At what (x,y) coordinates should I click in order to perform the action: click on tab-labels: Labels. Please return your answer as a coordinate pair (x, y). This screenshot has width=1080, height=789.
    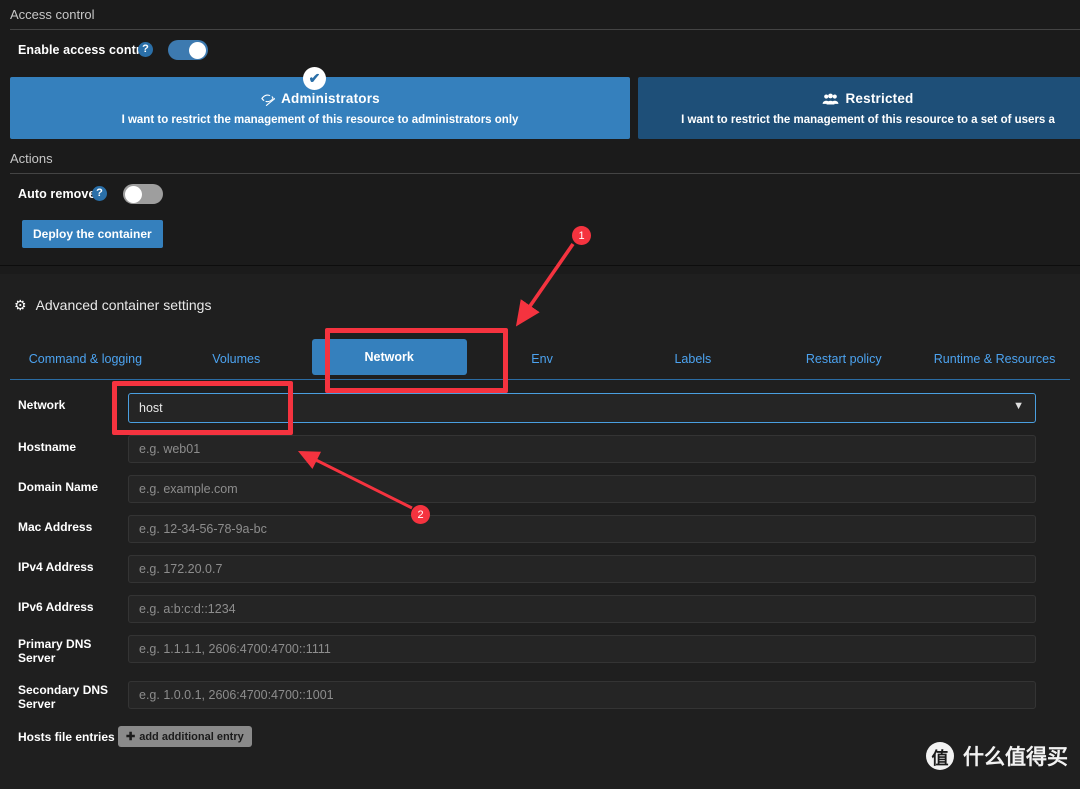
    Looking at the image, I should click on (692, 365).